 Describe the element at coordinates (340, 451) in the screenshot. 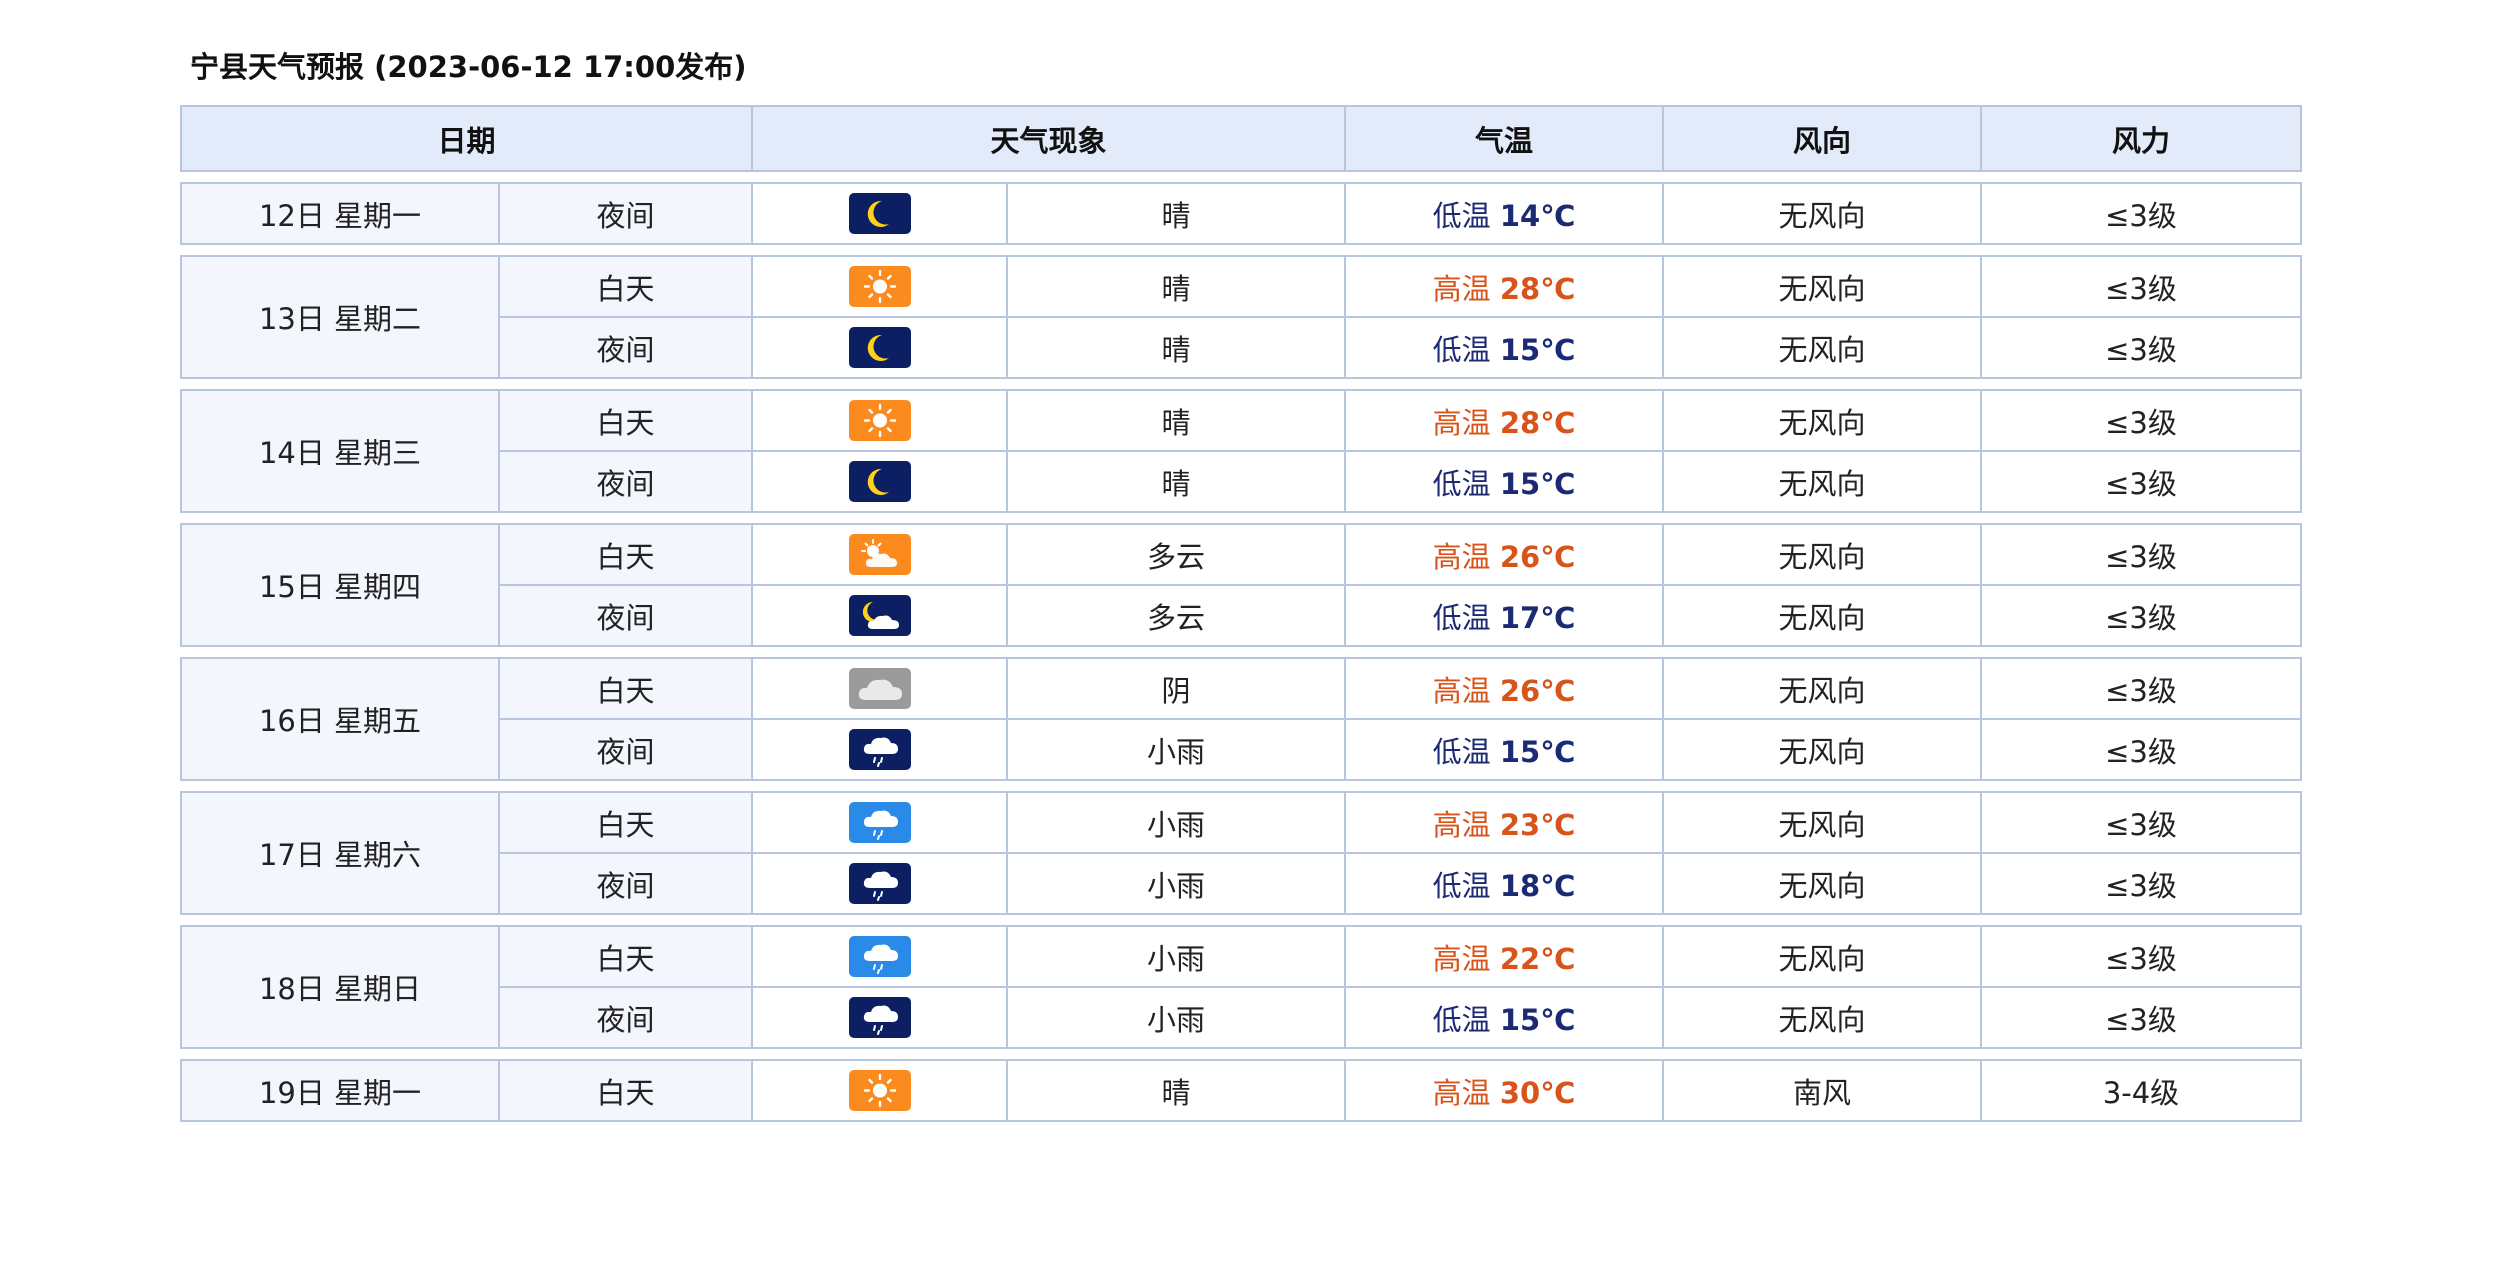

I see `date-cell: 14日 星期三` at that location.